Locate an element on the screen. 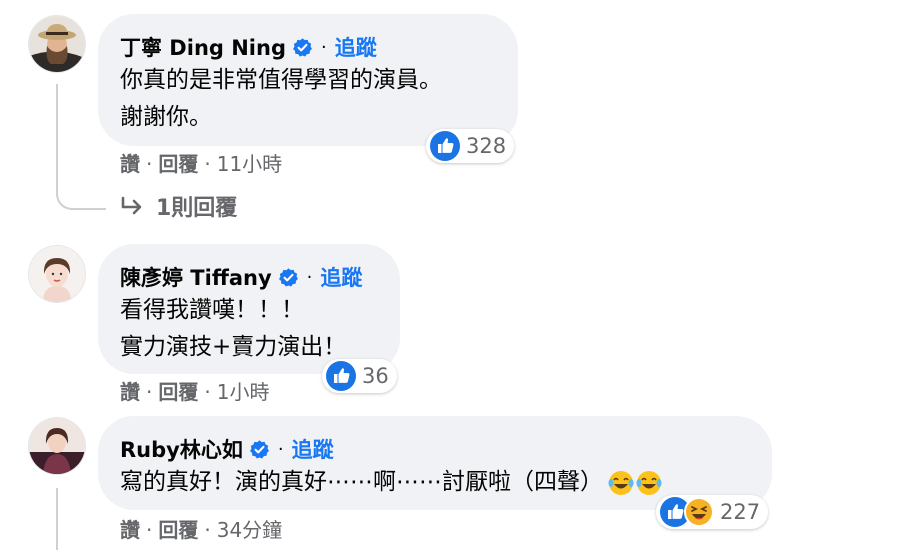  reactions-summary: 227 is located at coordinates (712, 512).